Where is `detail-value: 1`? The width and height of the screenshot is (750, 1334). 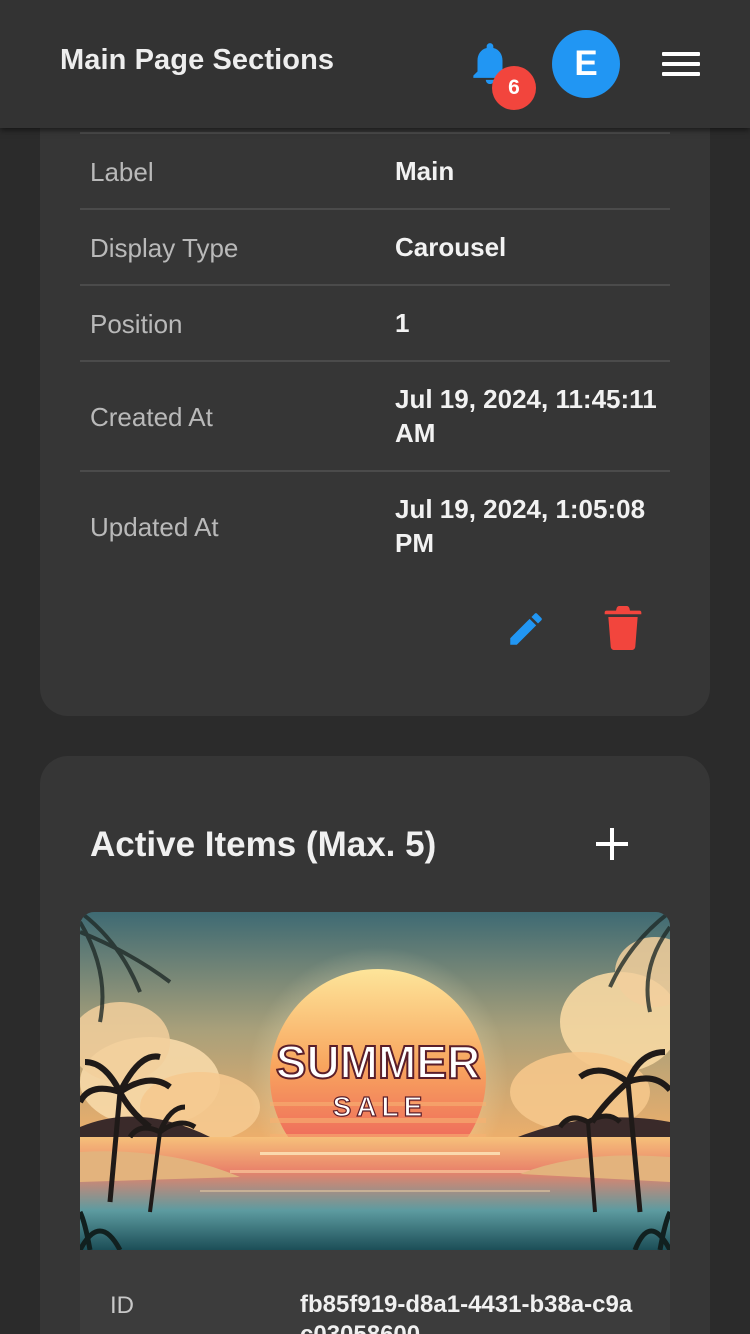
detail-value: 1 is located at coordinates (402, 323).